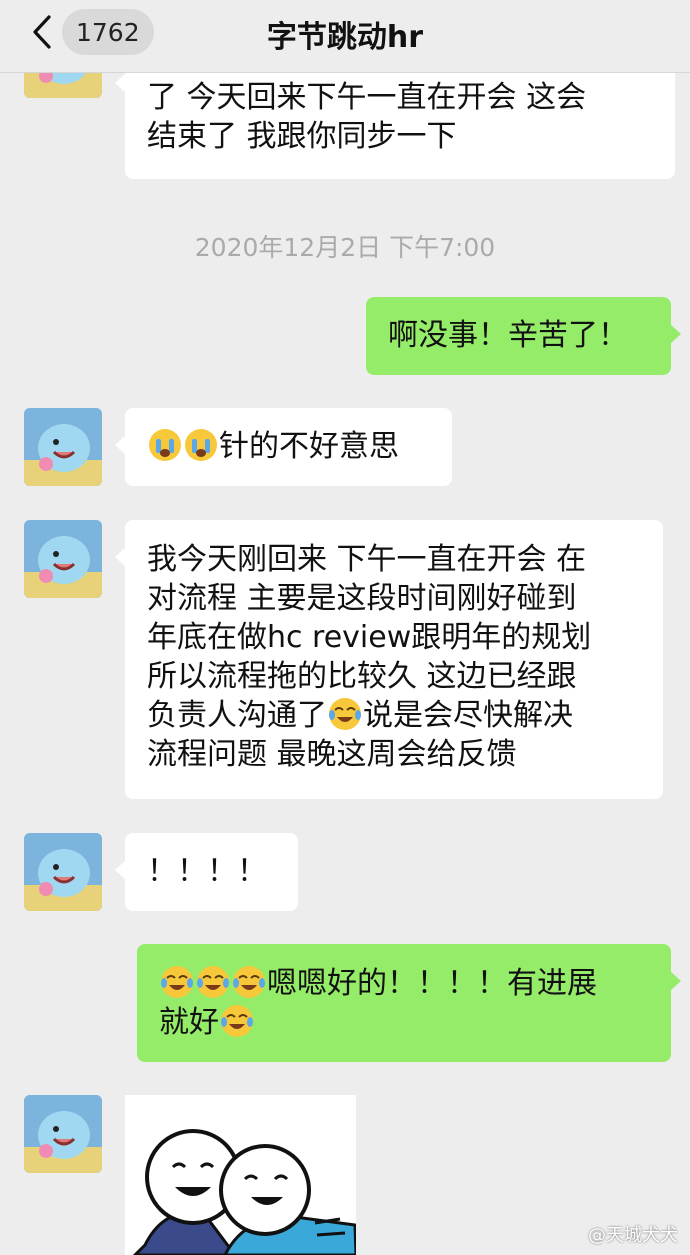  Describe the element at coordinates (404, 1022) in the screenshot. I see `message-line: 就好` at that location.